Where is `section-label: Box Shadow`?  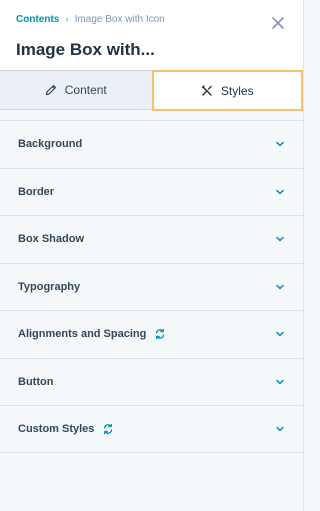 section-label: Box Shadow is located at coordinates (51, 239).